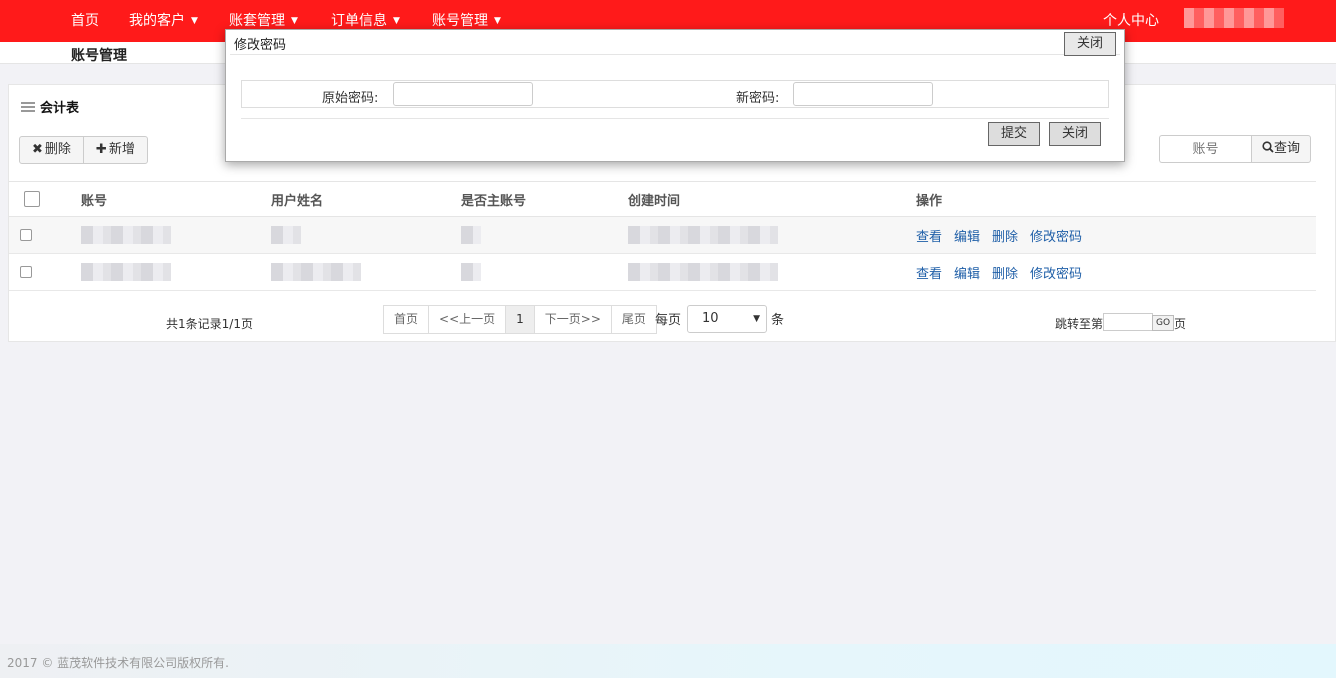  I want to click on page-title: 账号管理, so click(99, 56).